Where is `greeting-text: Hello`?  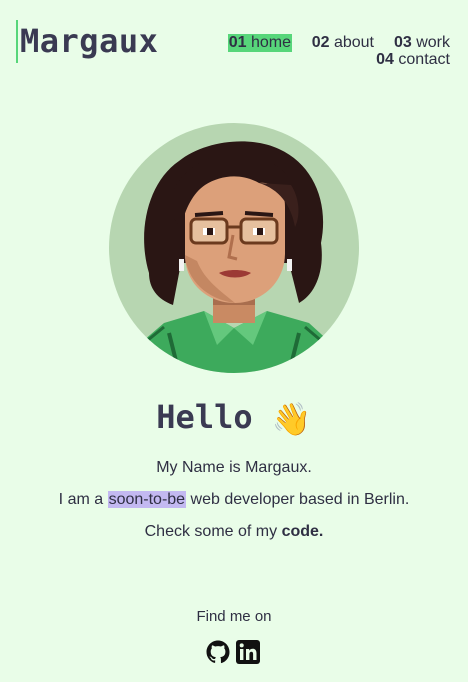 greeting-text: Hello is located at coordinates (204, 417).